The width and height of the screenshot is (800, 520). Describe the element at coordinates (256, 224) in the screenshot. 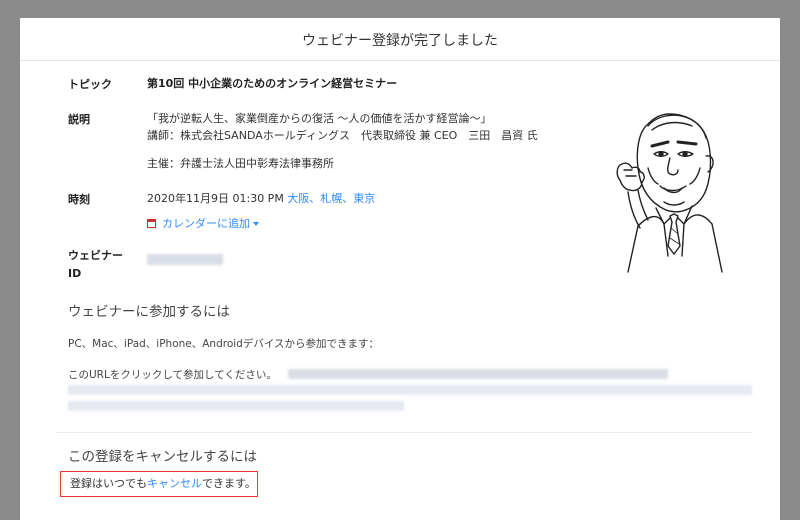

I see `chevron-down-icon` at that location.